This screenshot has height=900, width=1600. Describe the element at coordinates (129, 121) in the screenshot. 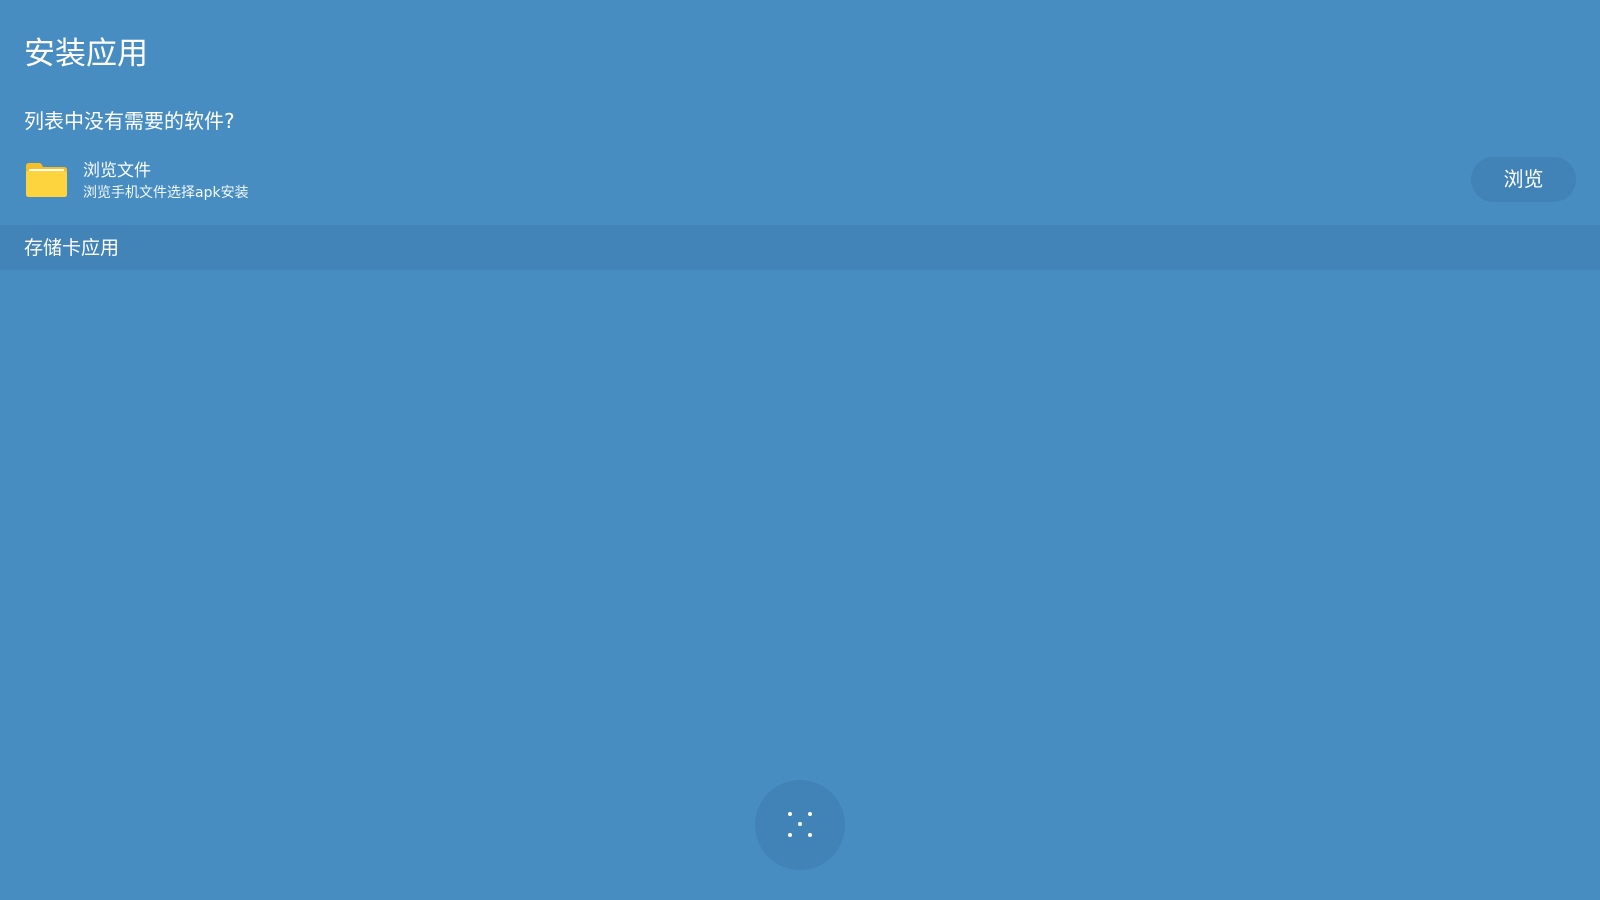

I see `missing-software-prompt: 列表中没有需要的软件?` at that location.